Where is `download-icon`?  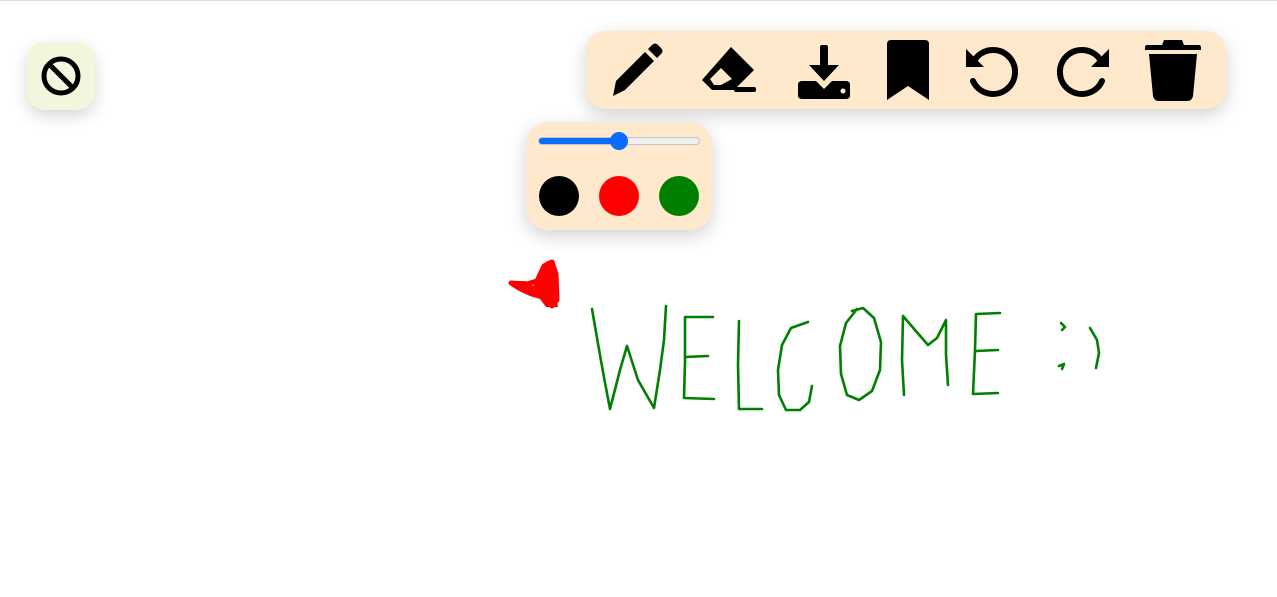 download-icon is located at coordinates (824, 72).